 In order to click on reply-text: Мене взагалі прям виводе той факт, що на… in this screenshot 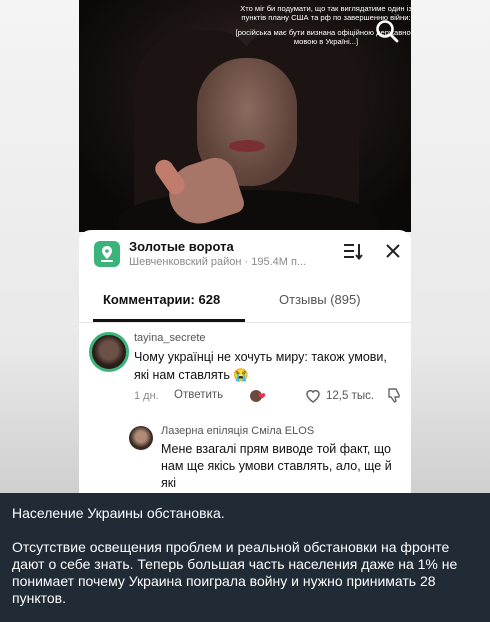, I will do `click(276, 466)`.